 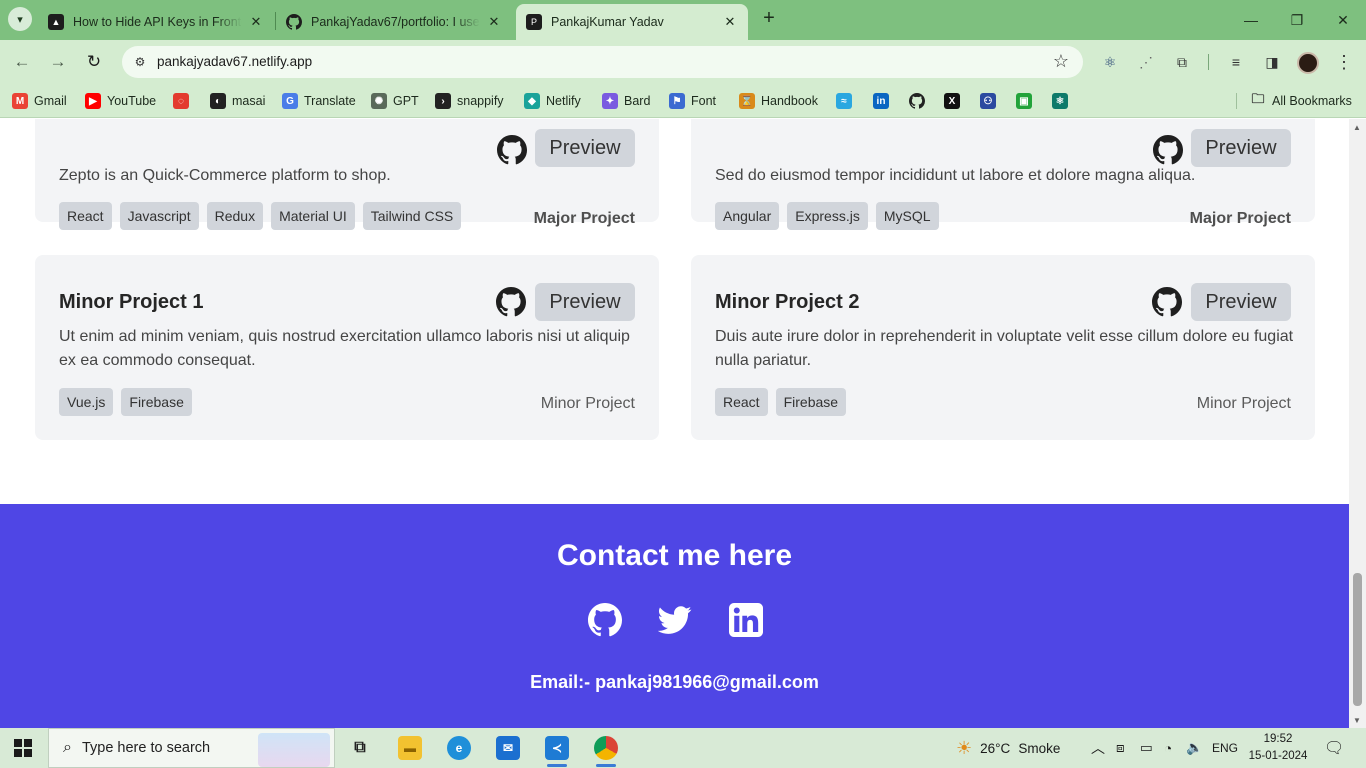 What do you see at coordinates (459, 748) in the screenshot?
I see `edge-button: e` at bounding box center [459, 748].